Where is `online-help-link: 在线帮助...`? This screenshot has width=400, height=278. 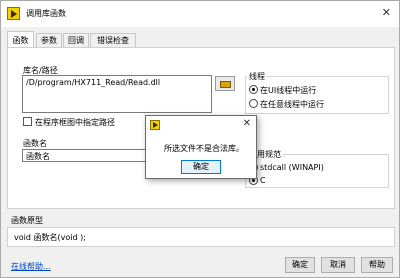
online-help-link: 在线帮助... is located at coordinates (31, 266).